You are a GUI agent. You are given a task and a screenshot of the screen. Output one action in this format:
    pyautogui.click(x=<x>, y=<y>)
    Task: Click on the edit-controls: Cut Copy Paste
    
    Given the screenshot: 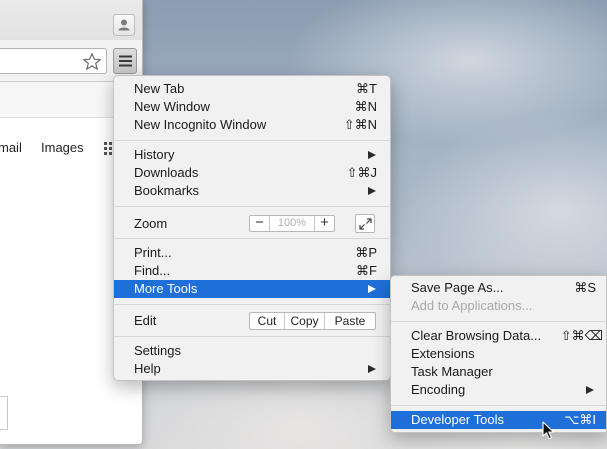 What is the action you would take?
    pyautogui.click(x=312, y=321)
    